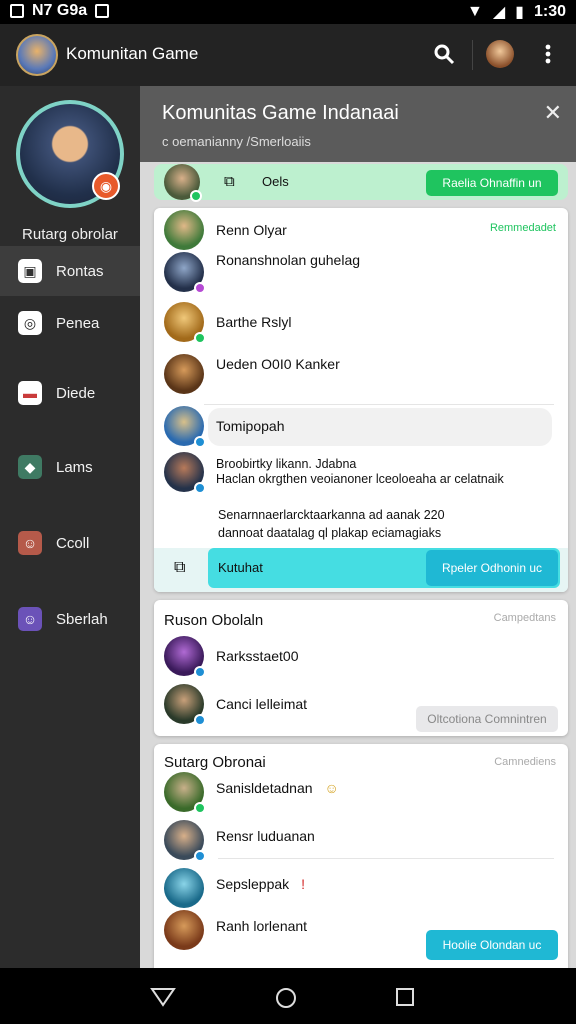  Describe the element at coordinates (240, 567) in the screenshot. I see `cyan-row-label: Kutuhat` at that location.